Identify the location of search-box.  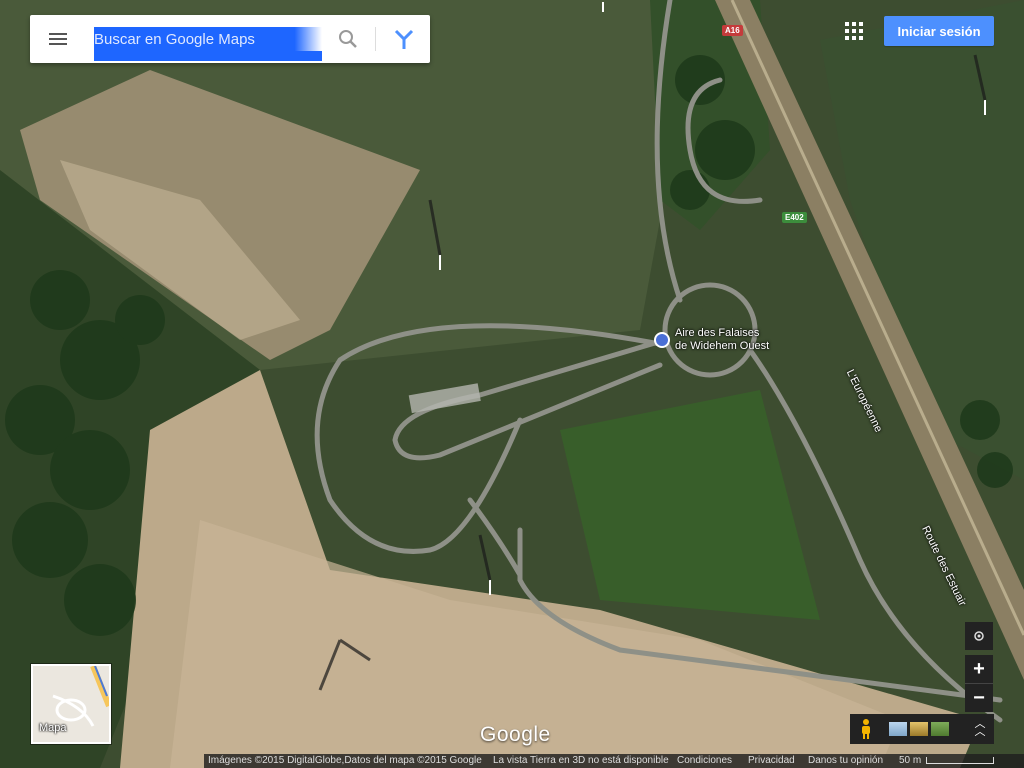
(230, 39).